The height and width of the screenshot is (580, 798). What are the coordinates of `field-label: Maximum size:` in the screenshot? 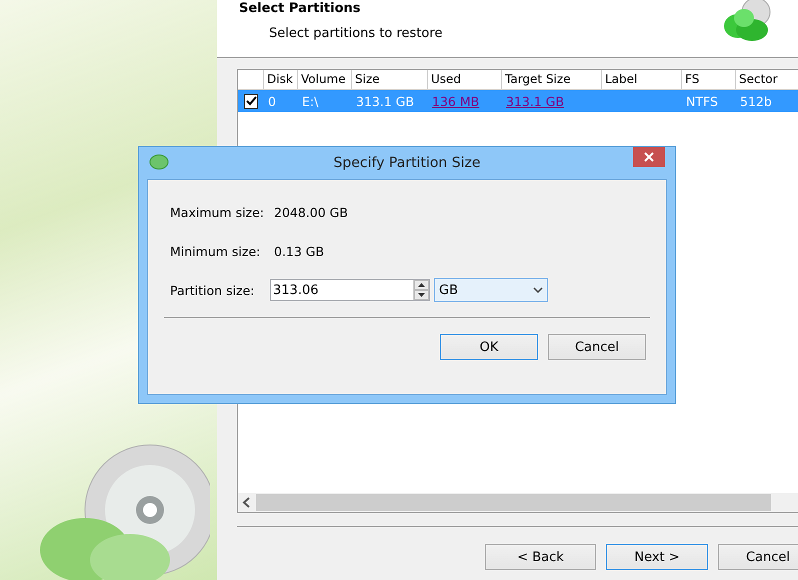 It's located at (218, 212).